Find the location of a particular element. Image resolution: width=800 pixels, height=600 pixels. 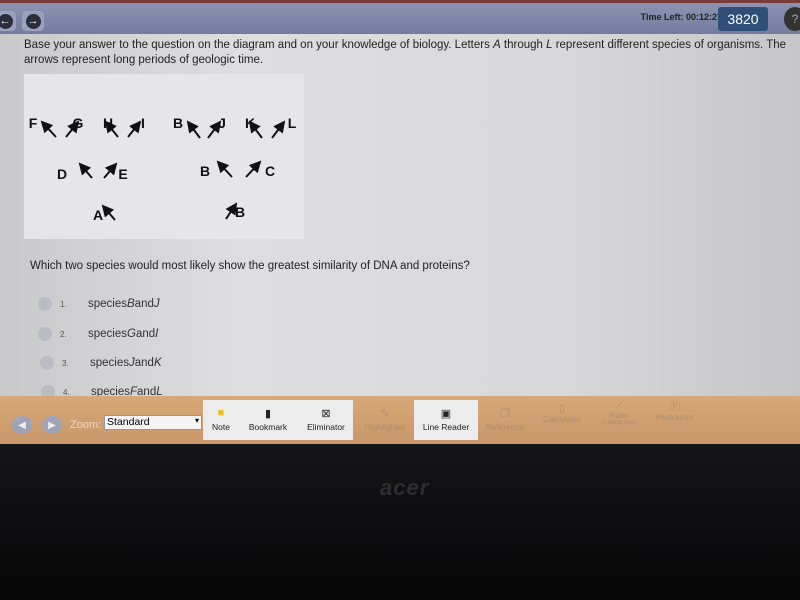

reference-tool: ❐ Reference is located at coordinates (505, 420).